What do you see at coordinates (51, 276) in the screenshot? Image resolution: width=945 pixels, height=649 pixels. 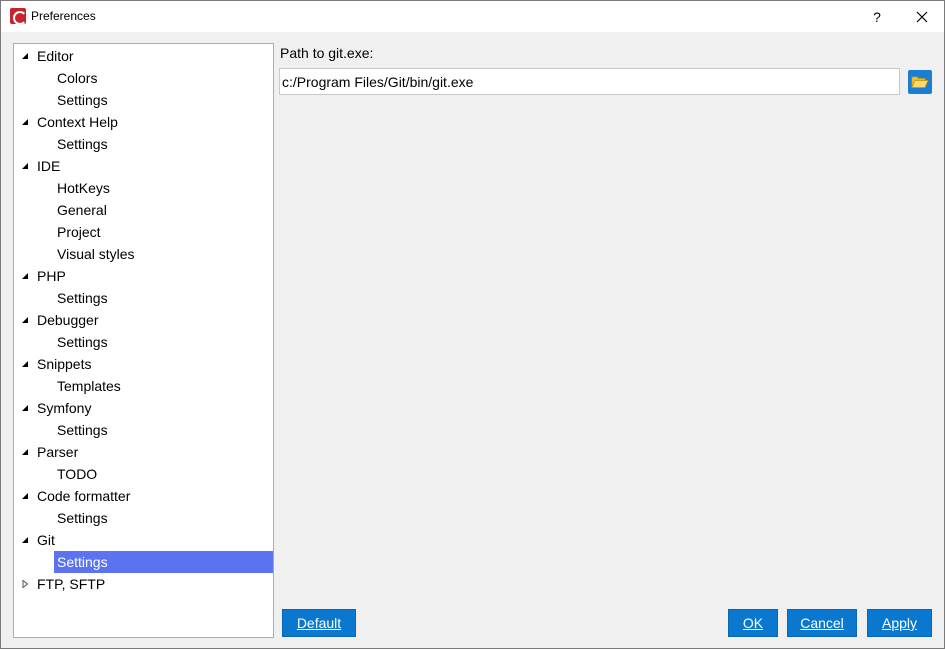 I see `tree-item-label: PHP` at bounding box center [51, 276].